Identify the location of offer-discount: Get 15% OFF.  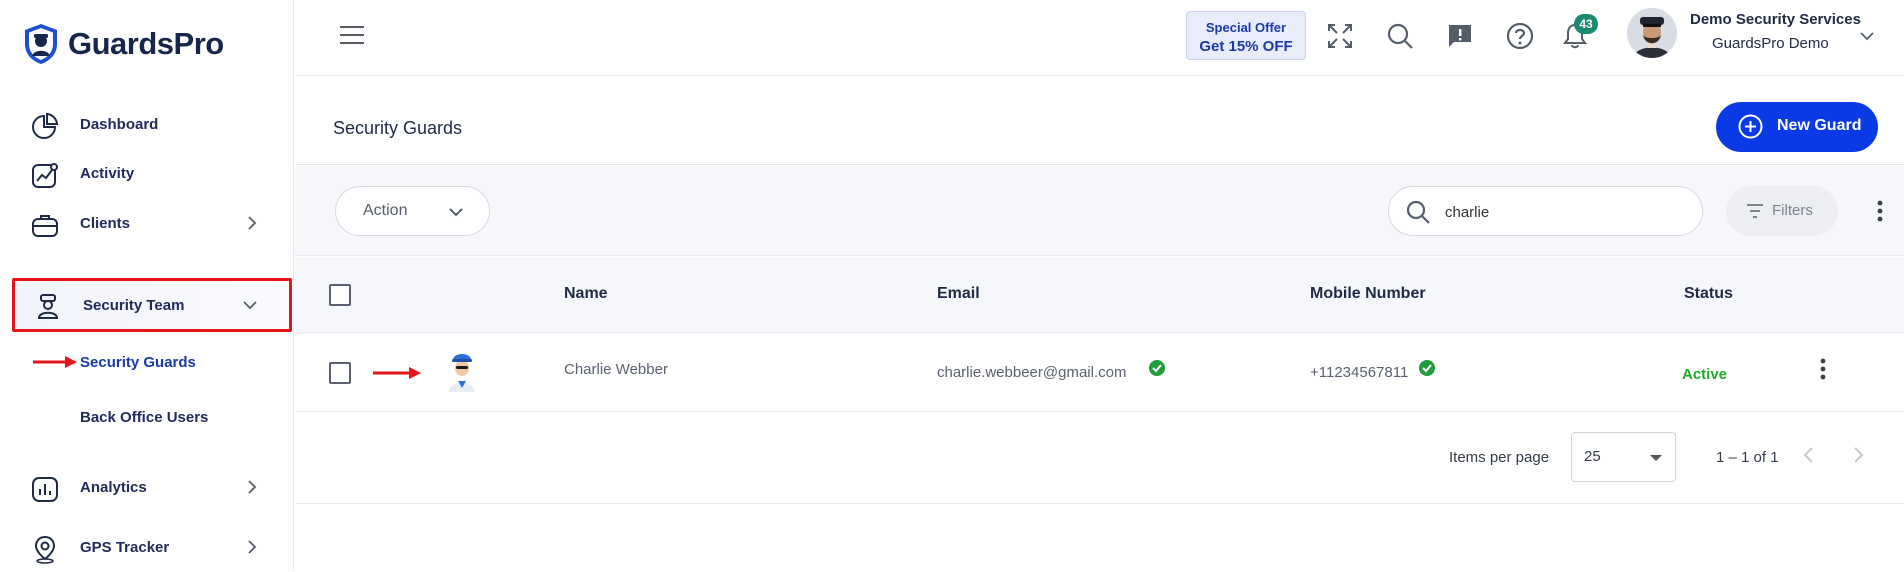
(1246, 46).